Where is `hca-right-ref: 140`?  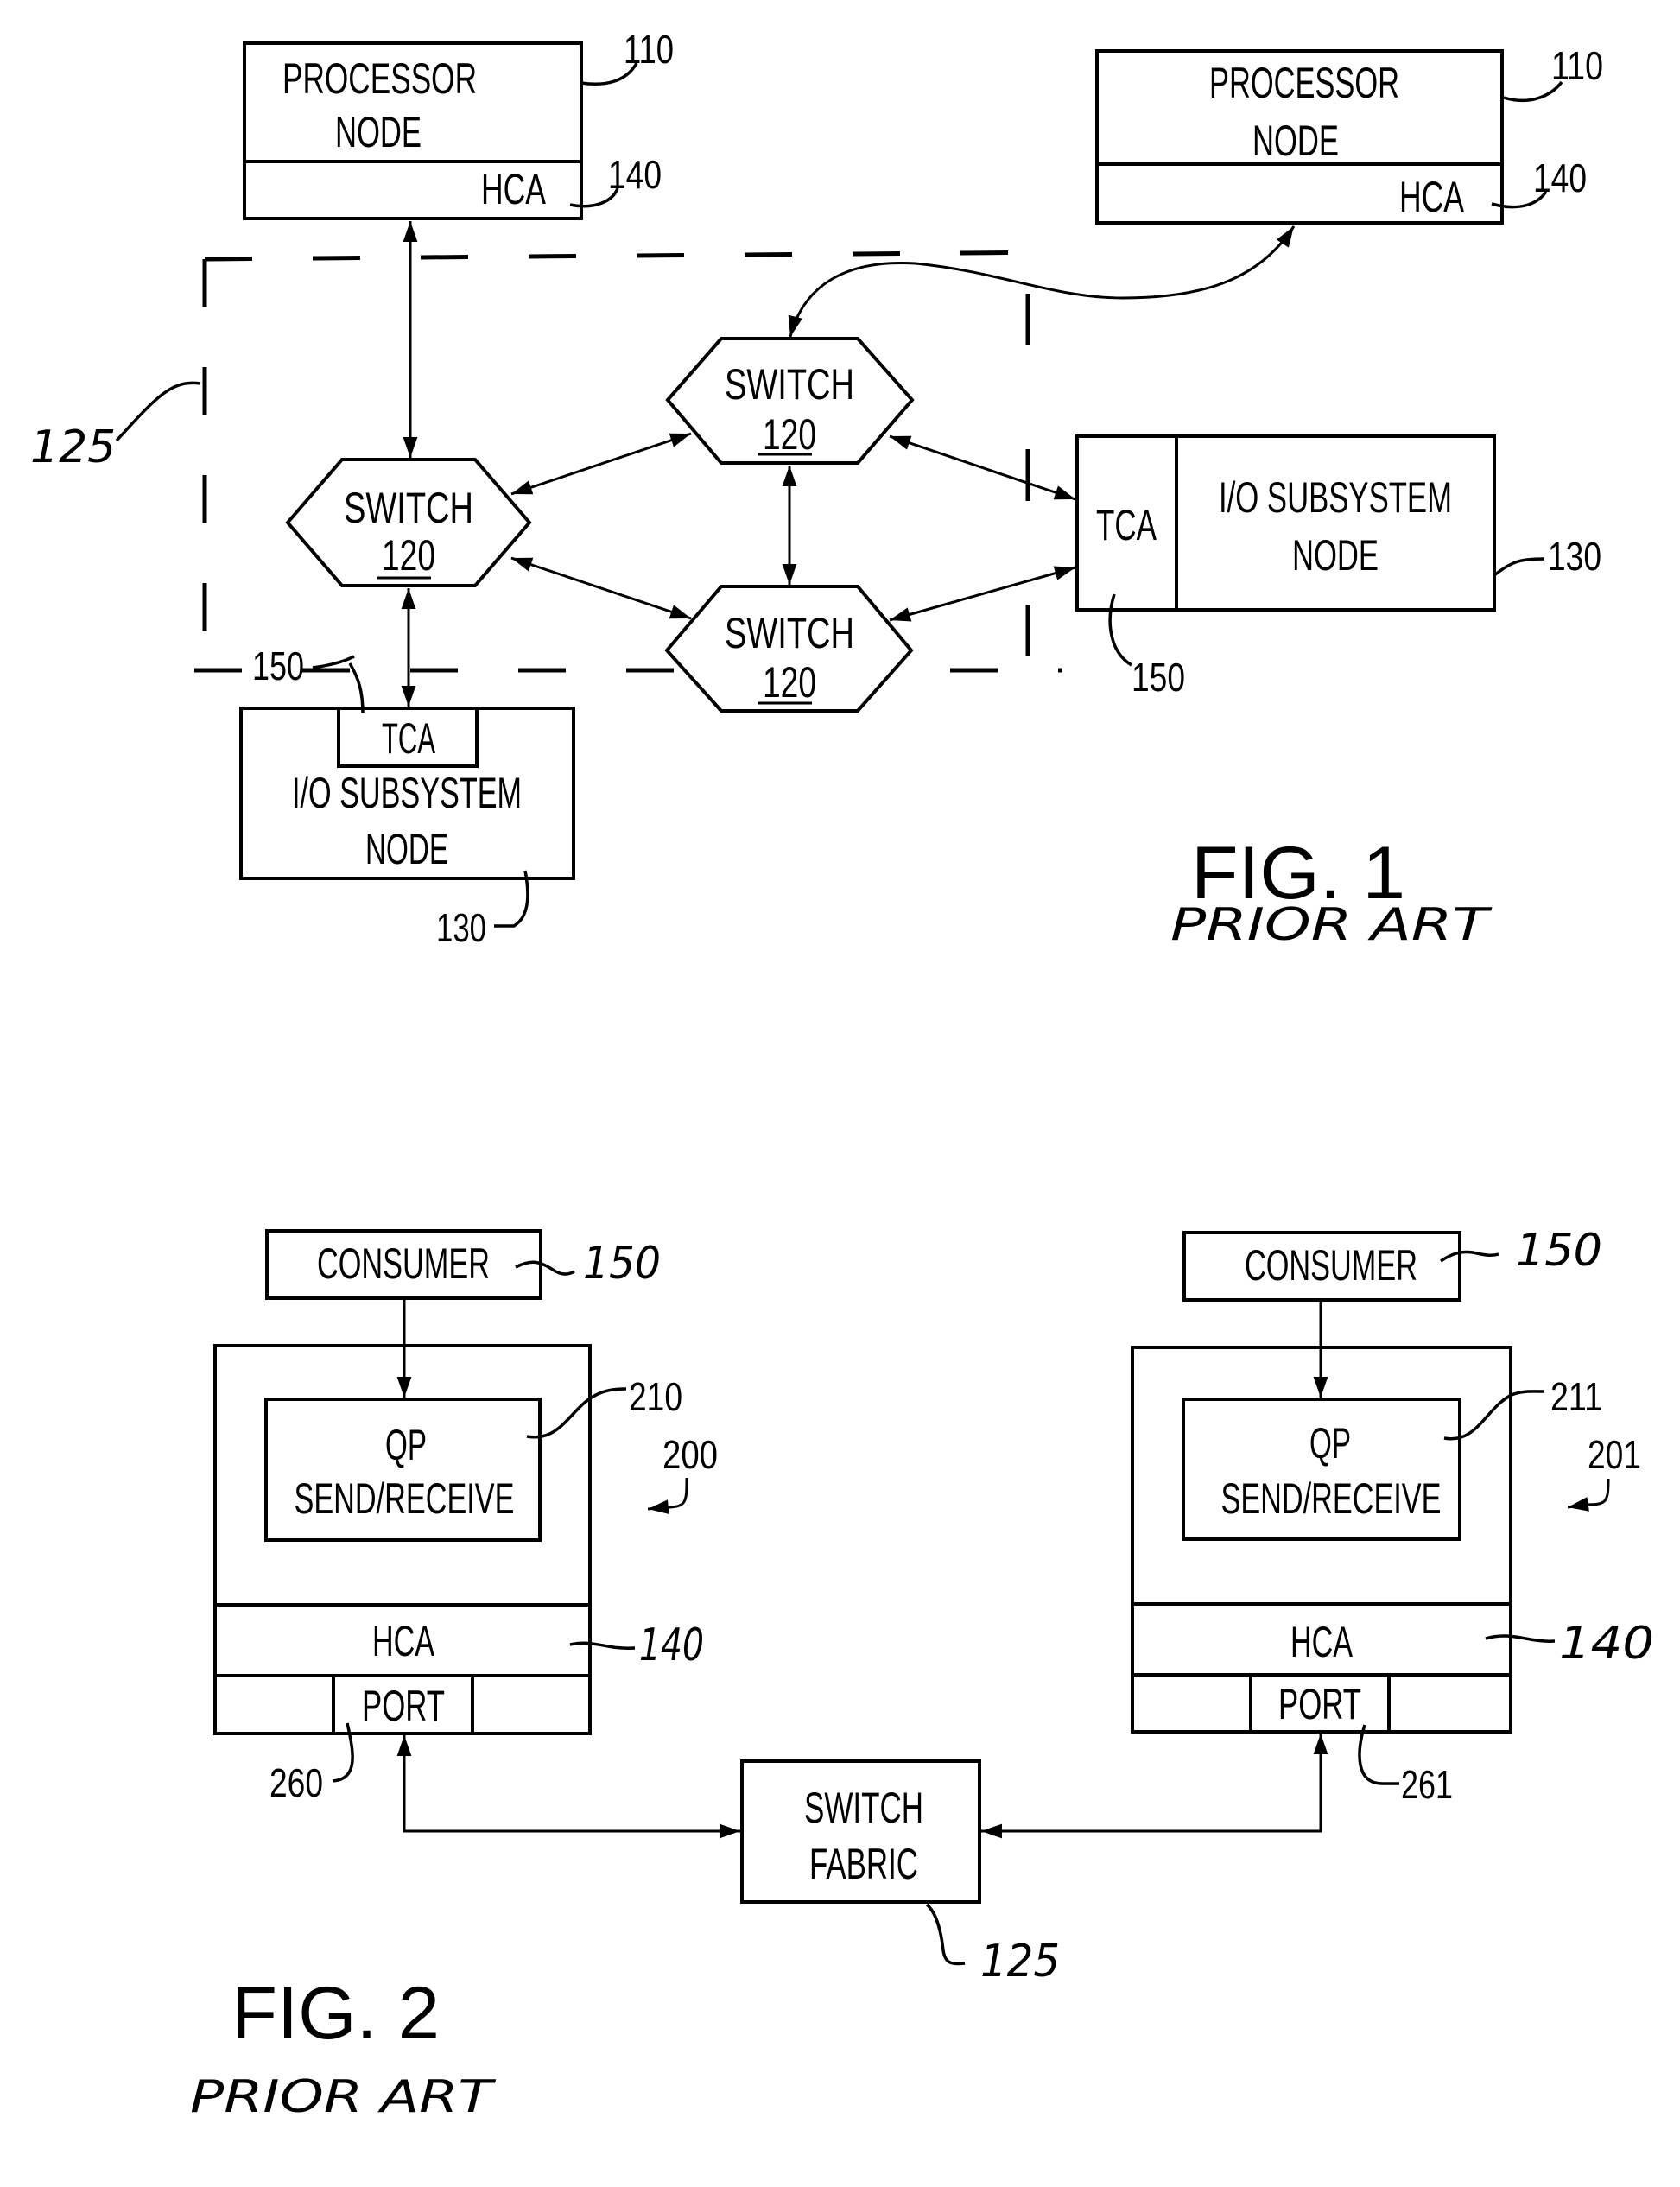 hca-right-ref: 140 is located at coordinates (1560, 177).